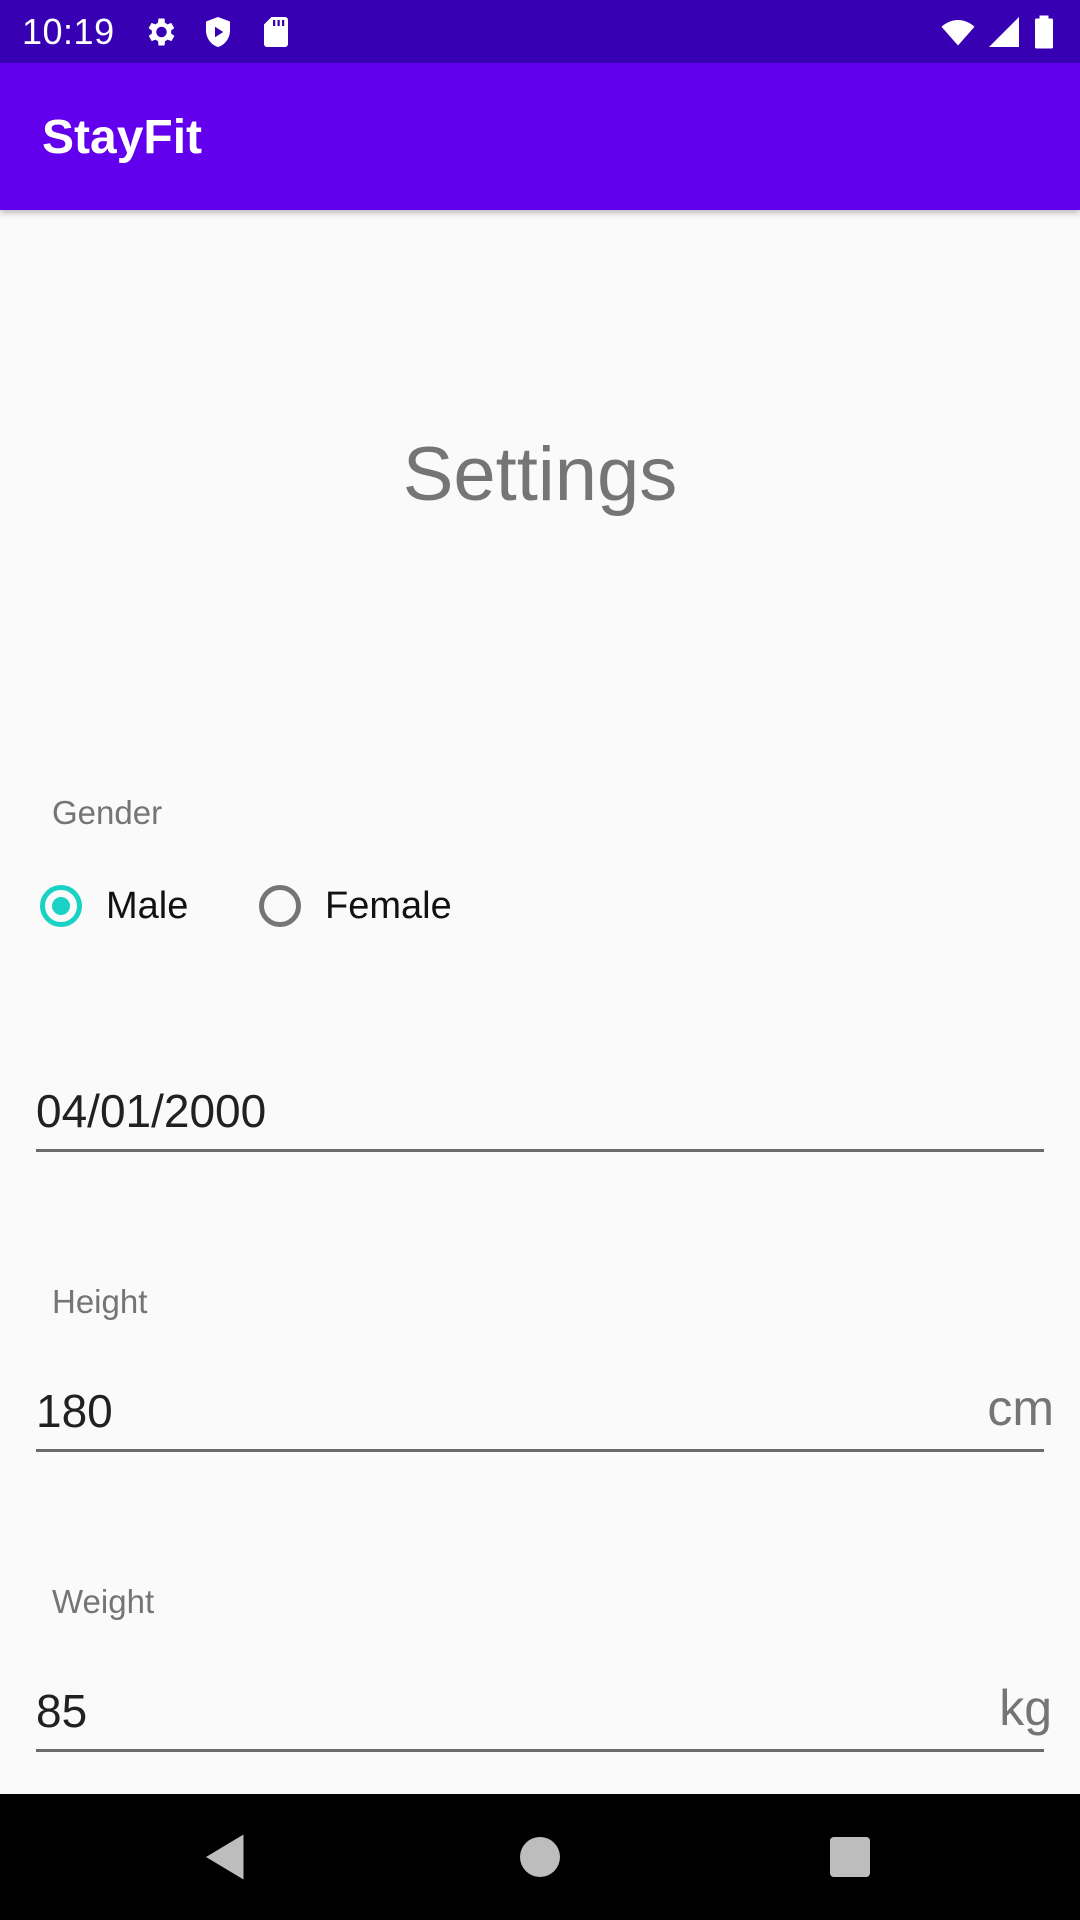 Image resolution: width=1080 pixels, height=1920 pixels. I want to click on gender-radio-group: Male Female, so click(340, 906).